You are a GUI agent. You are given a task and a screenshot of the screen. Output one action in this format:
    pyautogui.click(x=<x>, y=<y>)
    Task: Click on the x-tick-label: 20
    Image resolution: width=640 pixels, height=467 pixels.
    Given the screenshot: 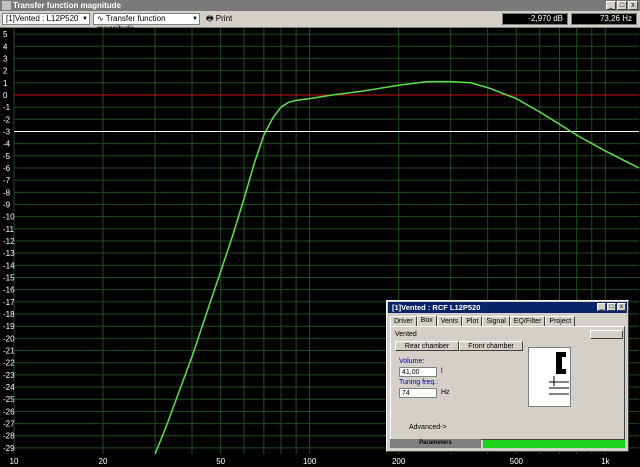 What is the action you would take?
    pyautogui.click(x=103, y=461)
    